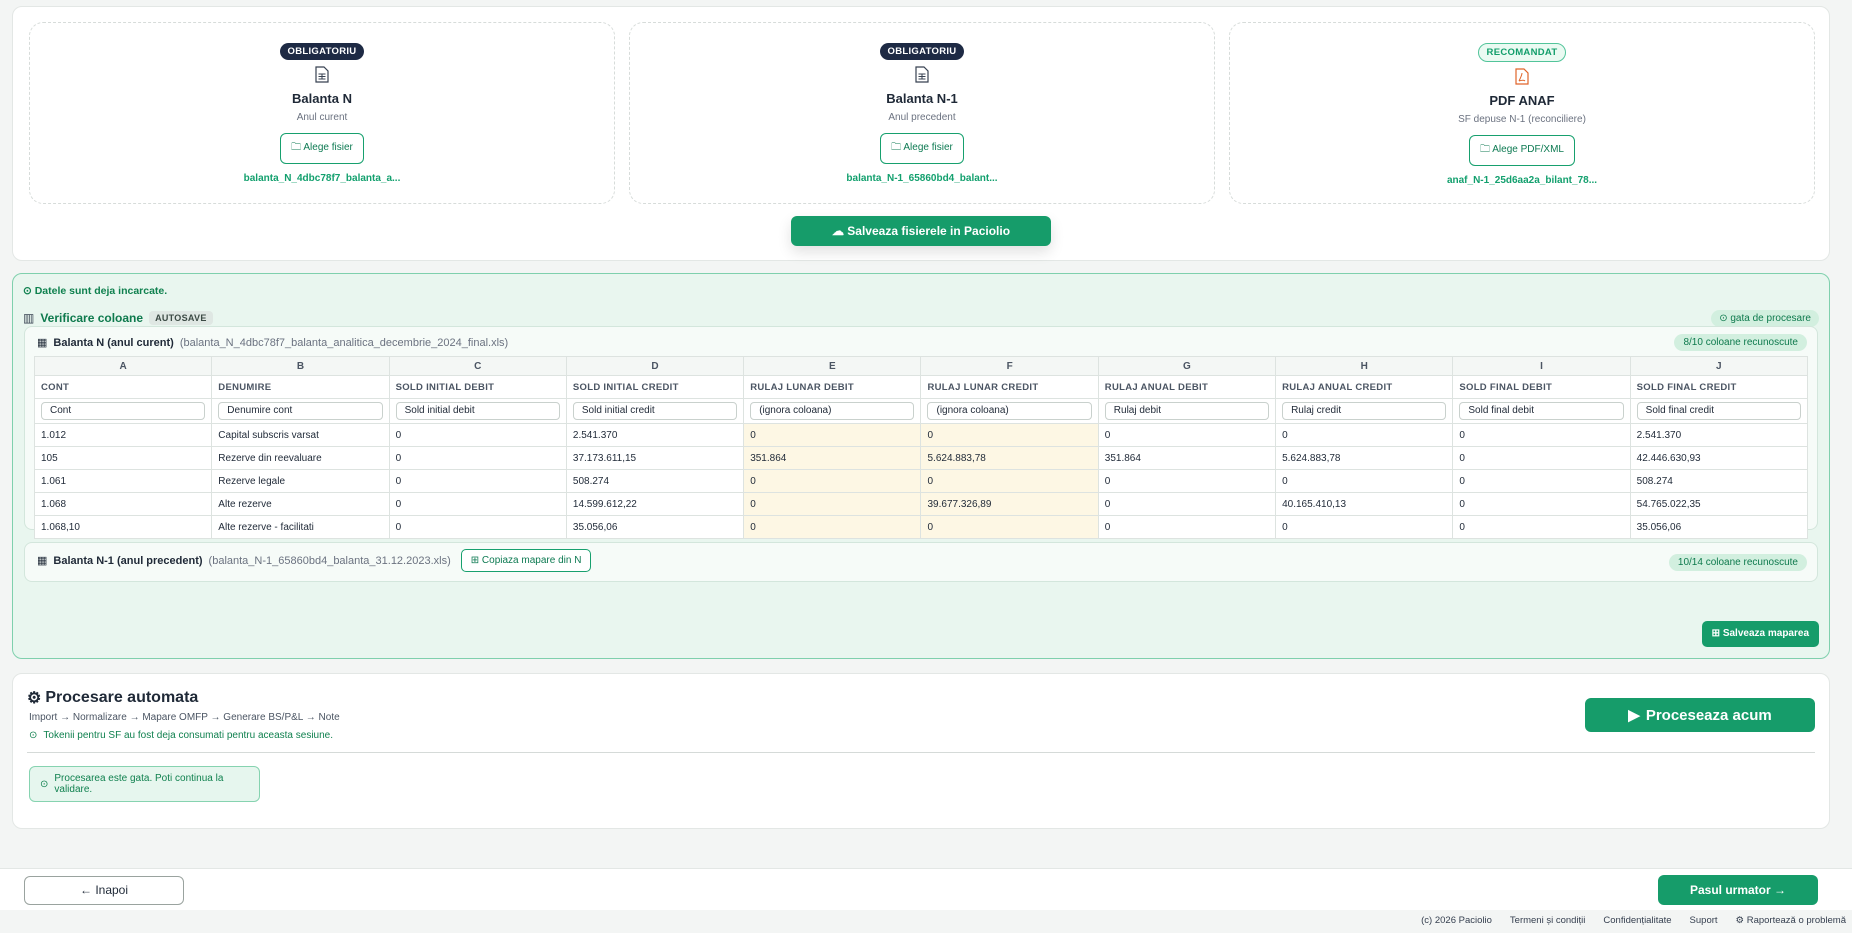 The image size is (1852, 933). What do you see at coordinates (926, 889) in the screenshot?
I see `wizard-navigation: ← Inapoi Pasul urmator →` at bounding box center [926, 889].